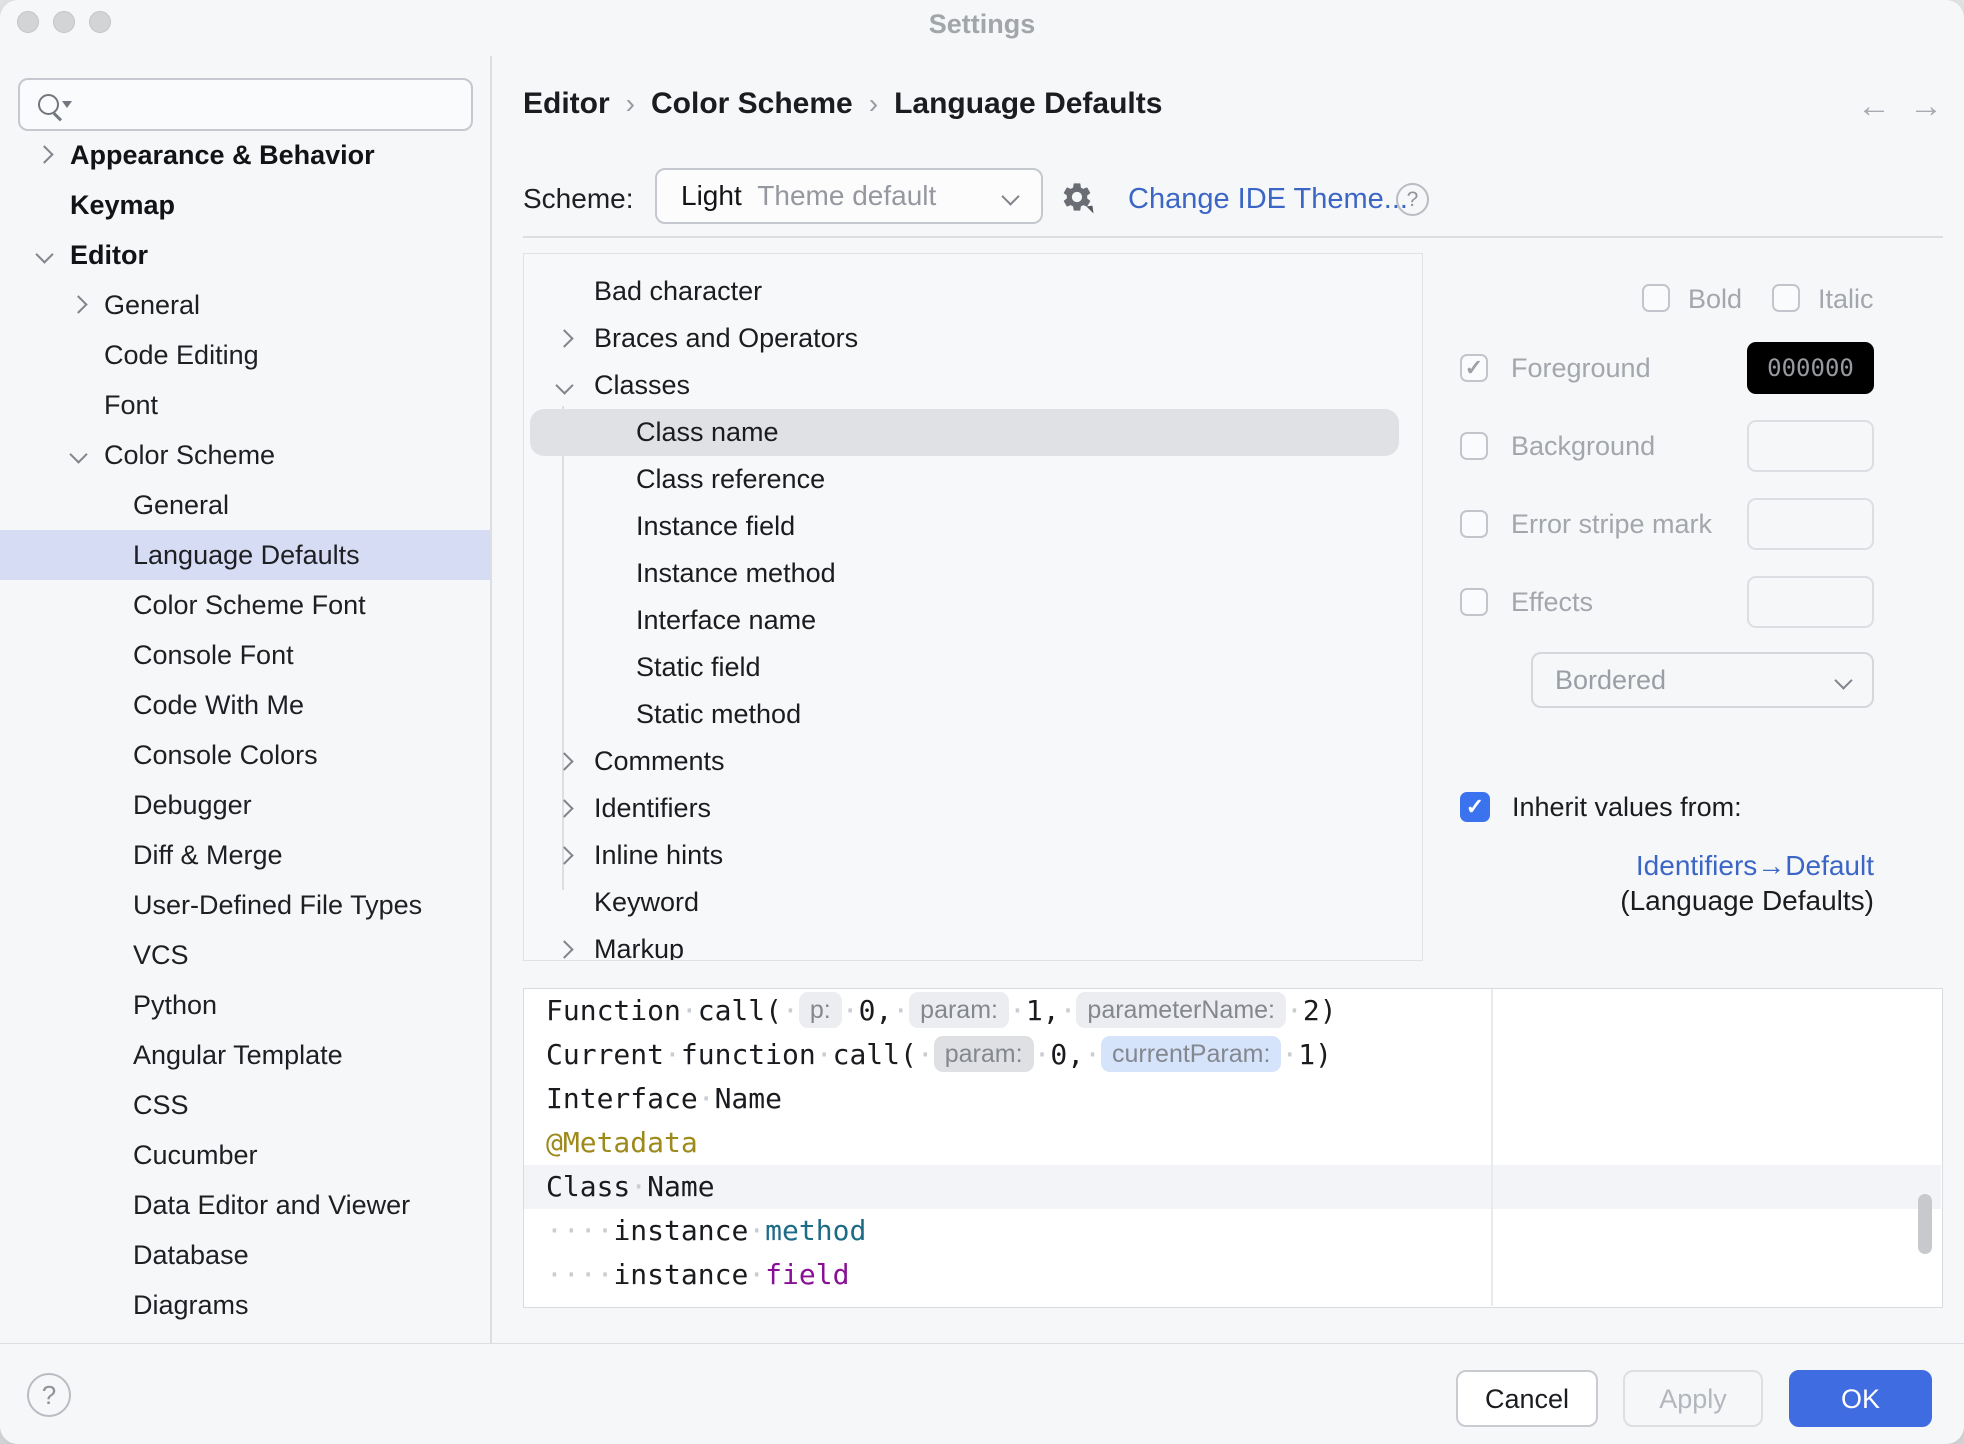 This screenshot has height=1444, width=1964. What do you see at coordinates (245, 1055) in the screenshot?
I see `sidebar-item-angular-template: Angular Template` at bounding box center [245, 1055].